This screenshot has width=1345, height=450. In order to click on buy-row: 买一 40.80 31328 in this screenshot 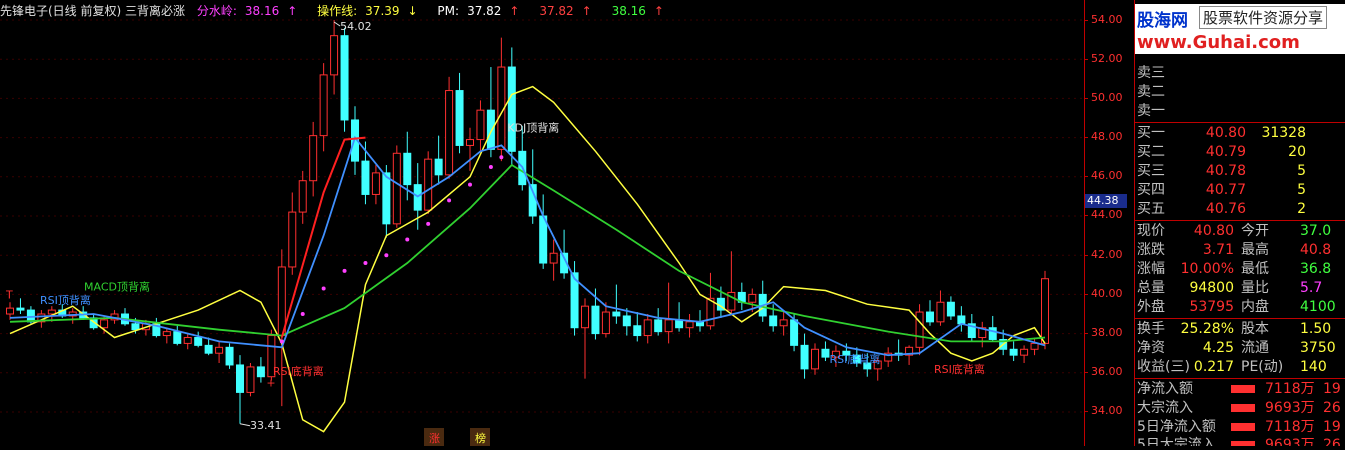, I will do `click(1240, 133)`.